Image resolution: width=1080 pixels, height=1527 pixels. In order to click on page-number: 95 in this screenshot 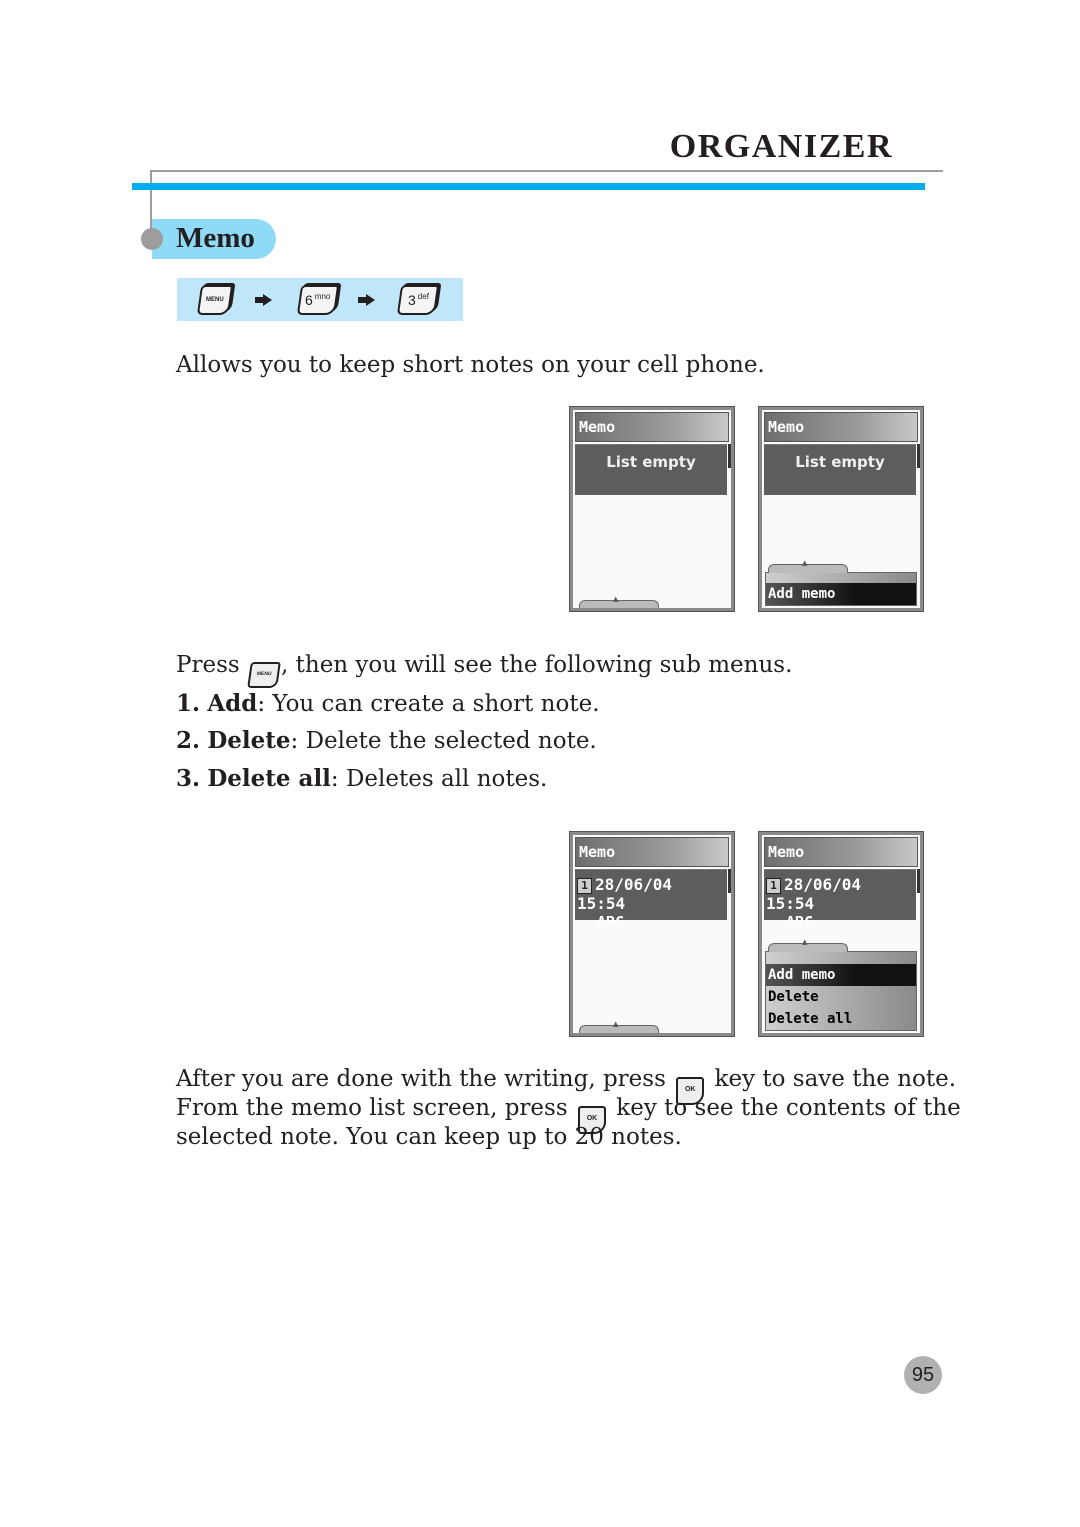, I will do `click(923, 1375)`.